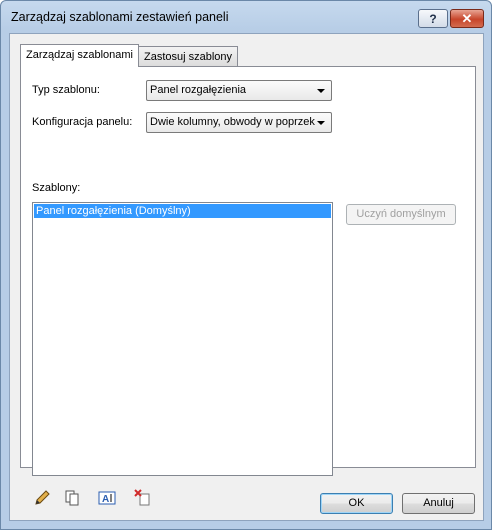 This screenshot has height=530, width=492. I want to click on close-button: ✕, so click(467, 18).